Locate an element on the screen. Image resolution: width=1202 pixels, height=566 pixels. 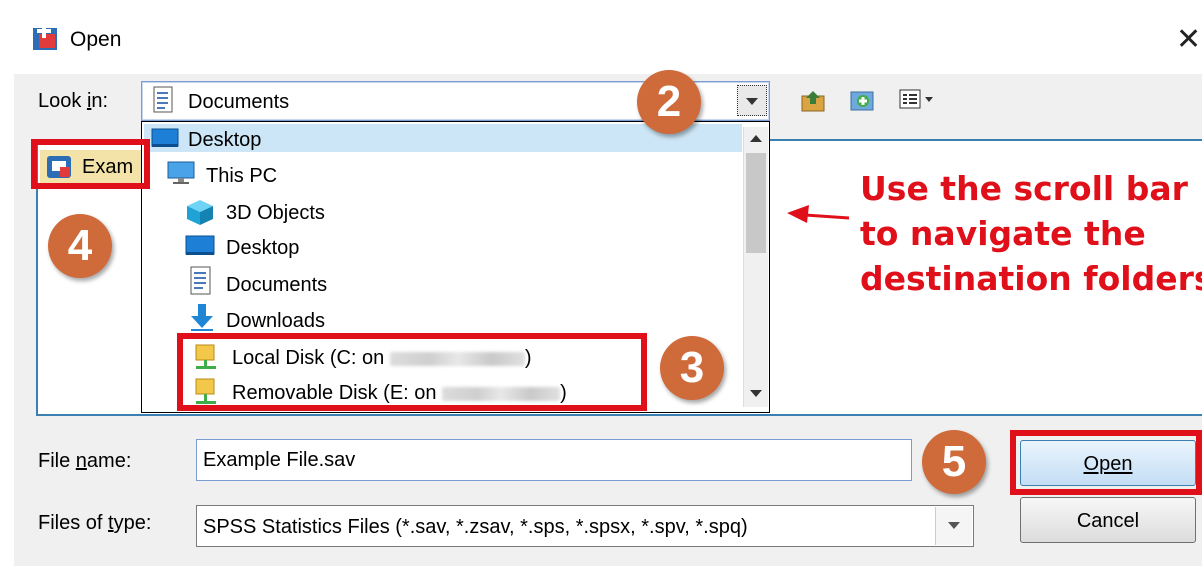
new-folder-icon is located at coordinates (863, 100).